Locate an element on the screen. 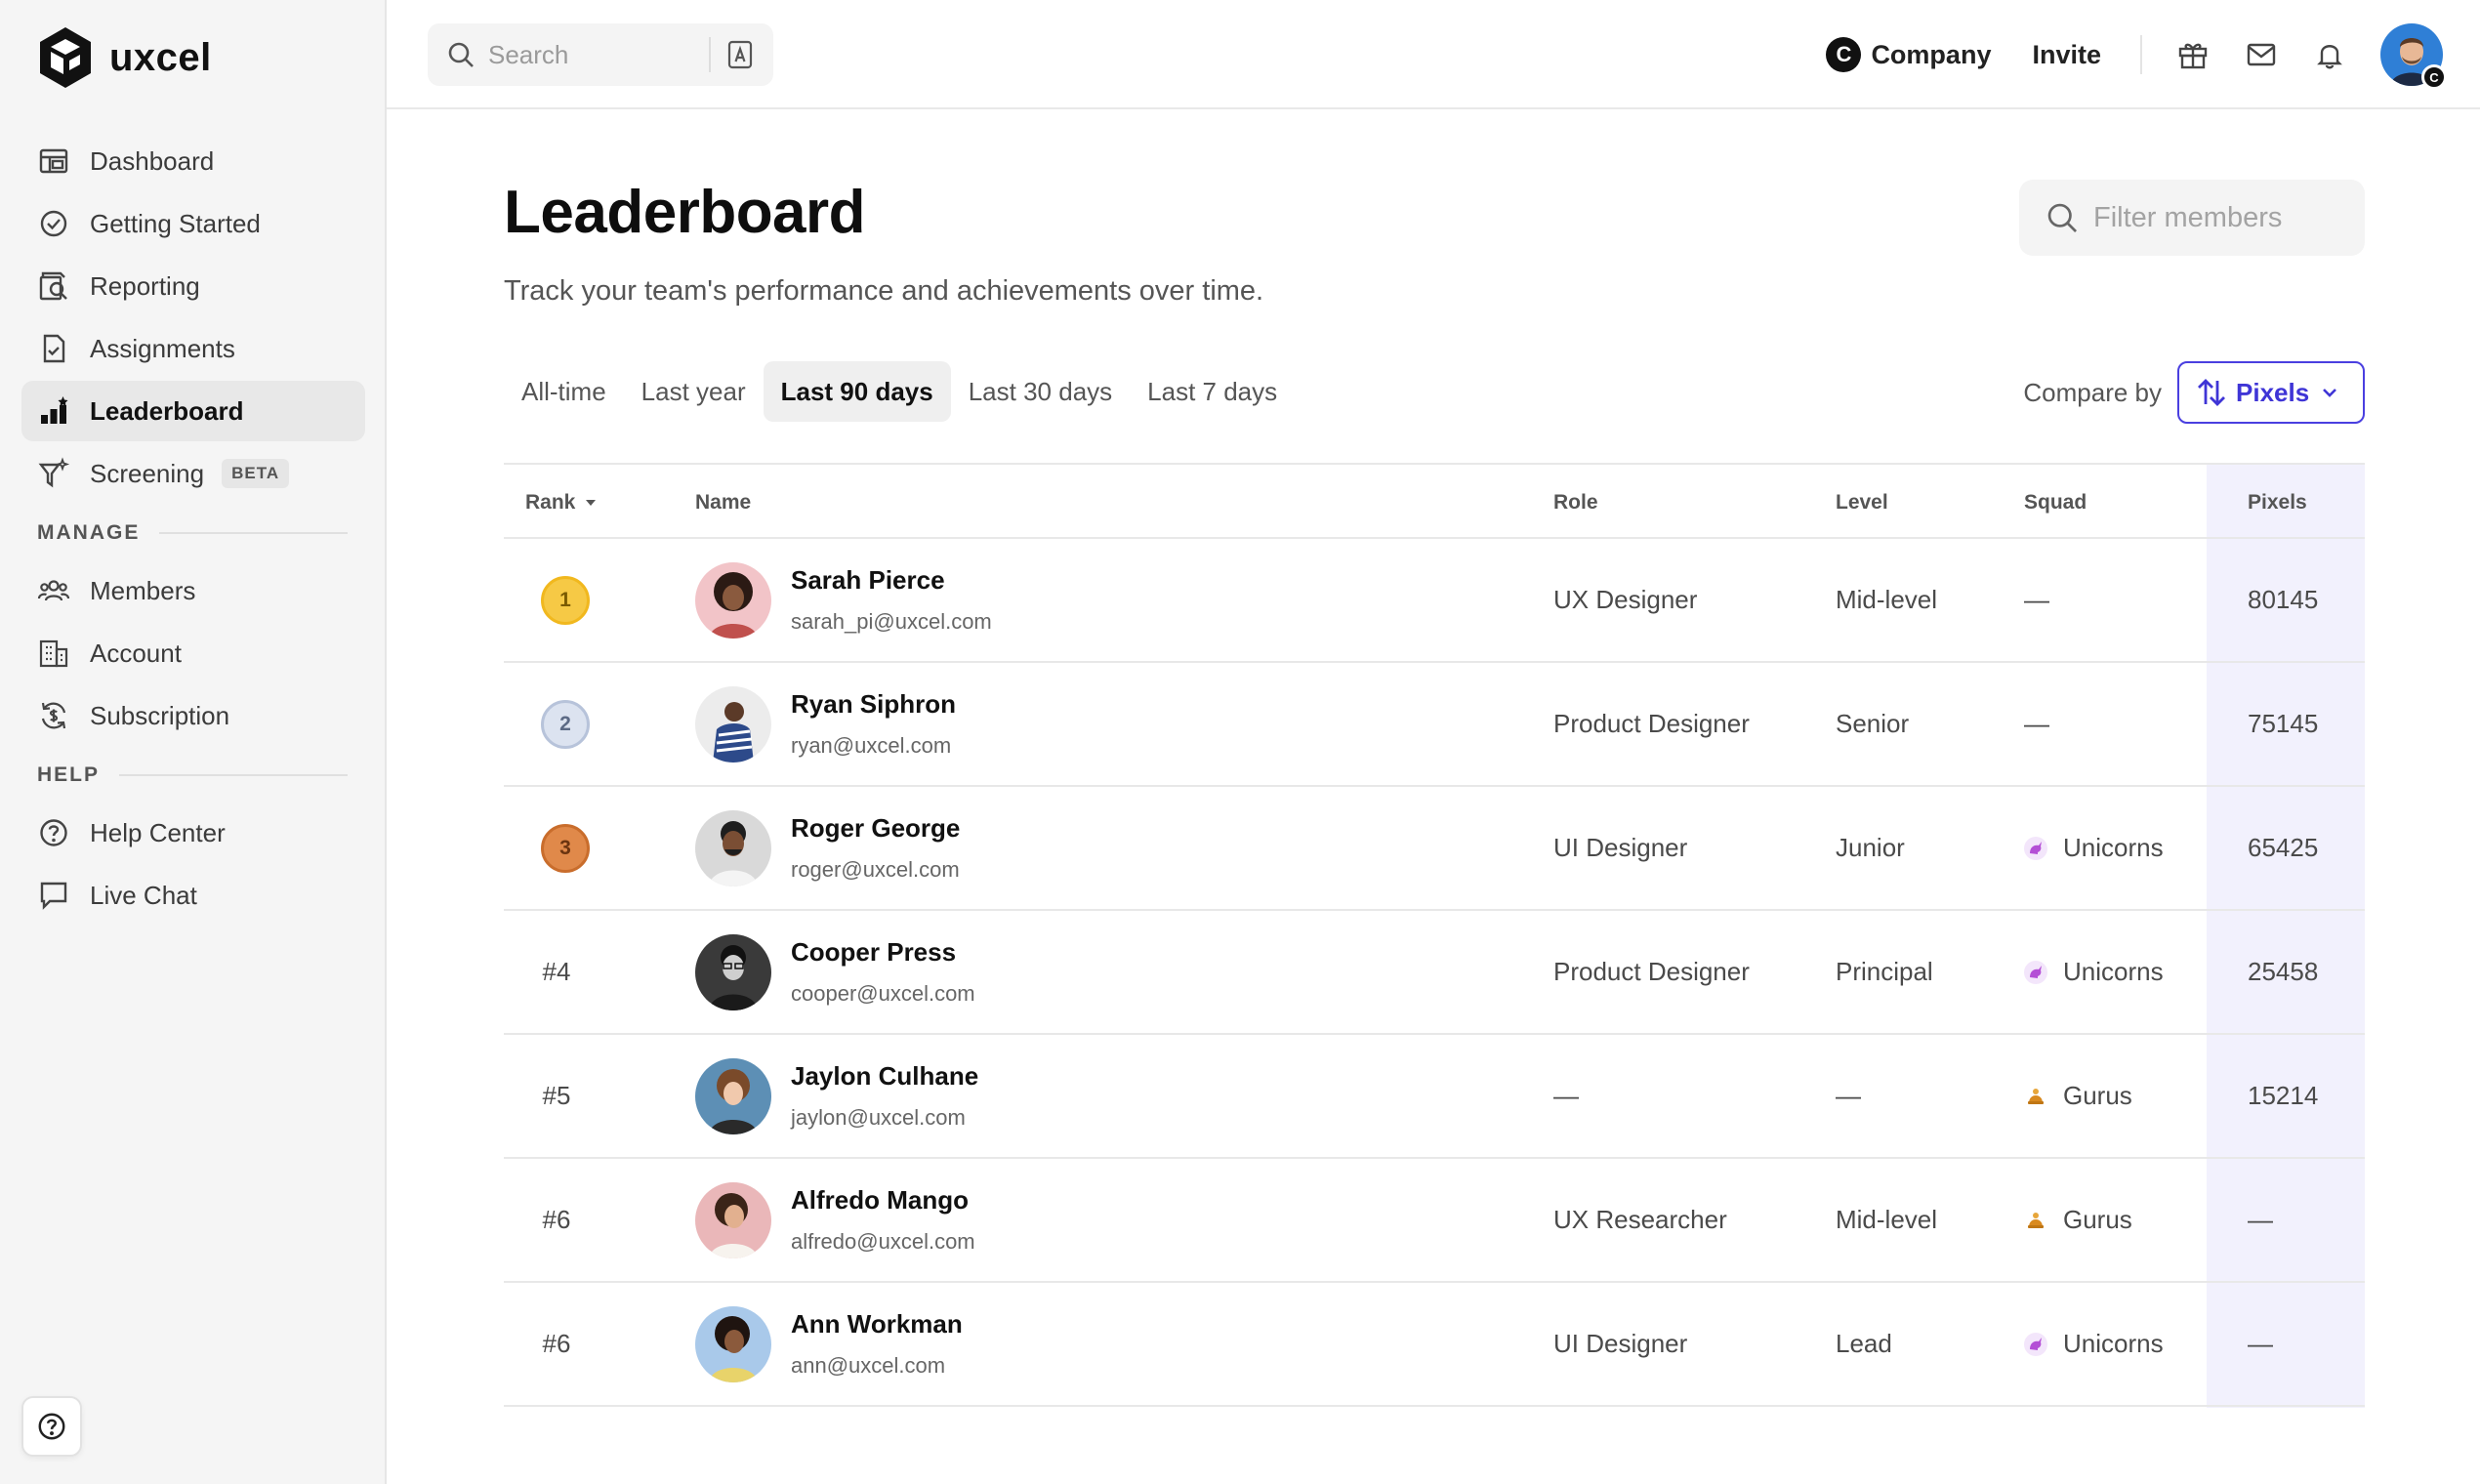  member-name: Cooper Press is located at coordinates (883, 953).